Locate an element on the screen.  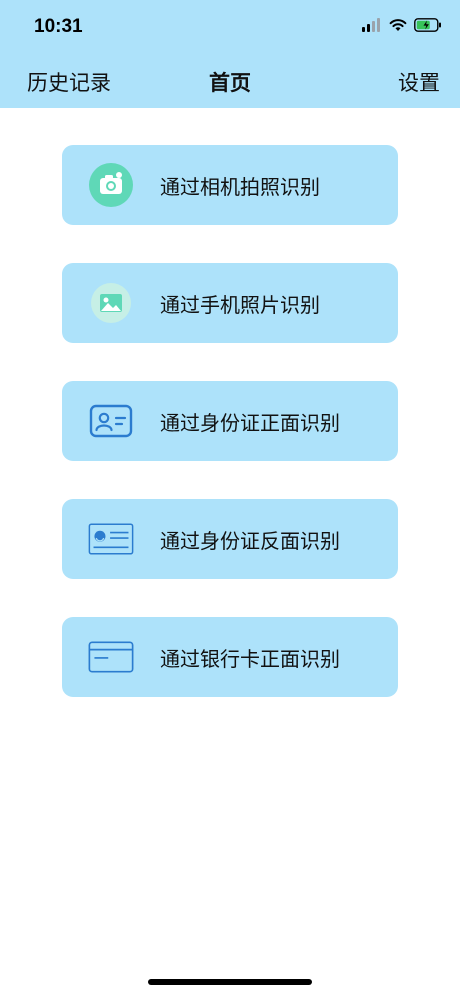
camera-recognition-label: 通过相机拍照识别 is located at coordinates (240, 187).